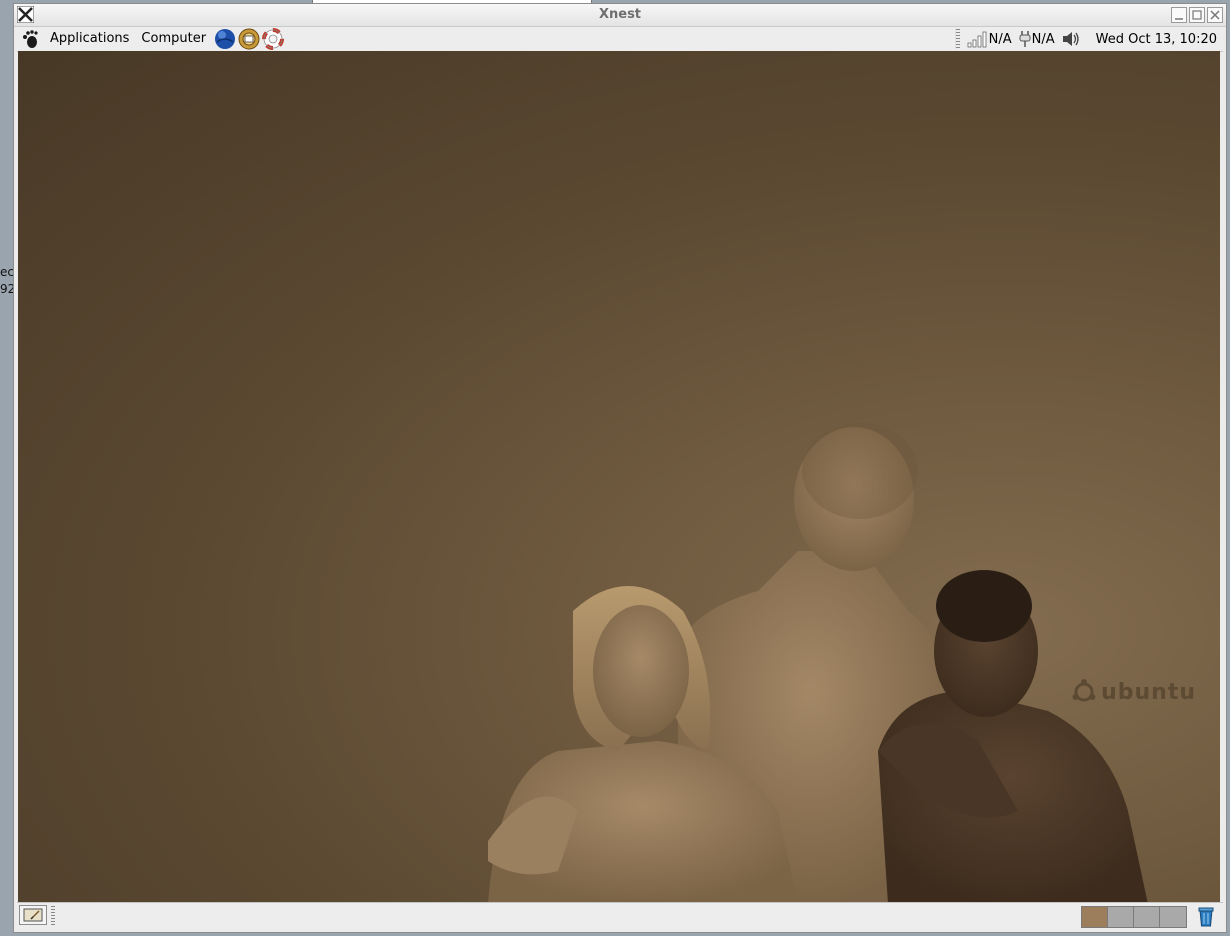 This screenshot has width=1230, height=936. Describe the element at coordinates (6, 281) in the screenshot. I see `host-background-text: ec 92` at that location.